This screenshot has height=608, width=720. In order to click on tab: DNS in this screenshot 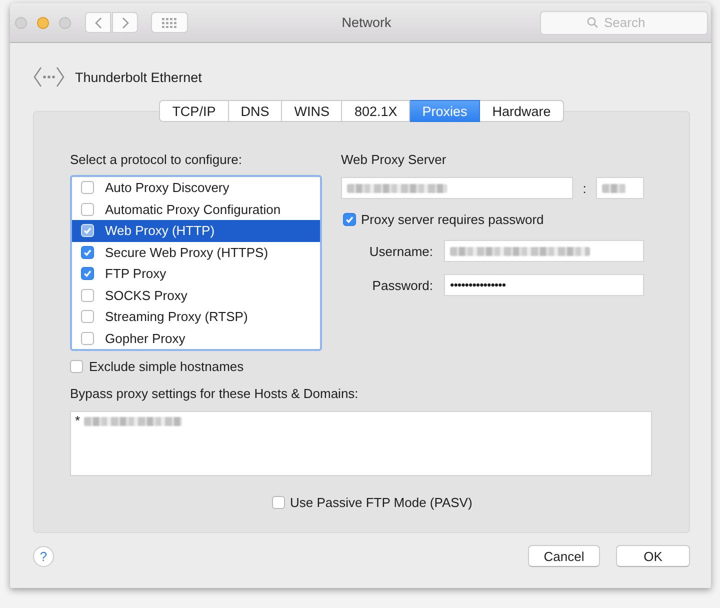, I will do `click(255, 111)`.